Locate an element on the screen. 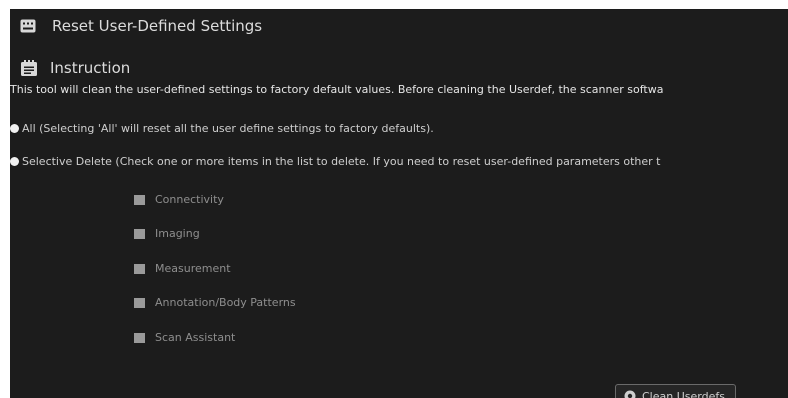 This screenshot has width=788, height=398. checkbox-label: Imaging is located at coordinates (177, 233).